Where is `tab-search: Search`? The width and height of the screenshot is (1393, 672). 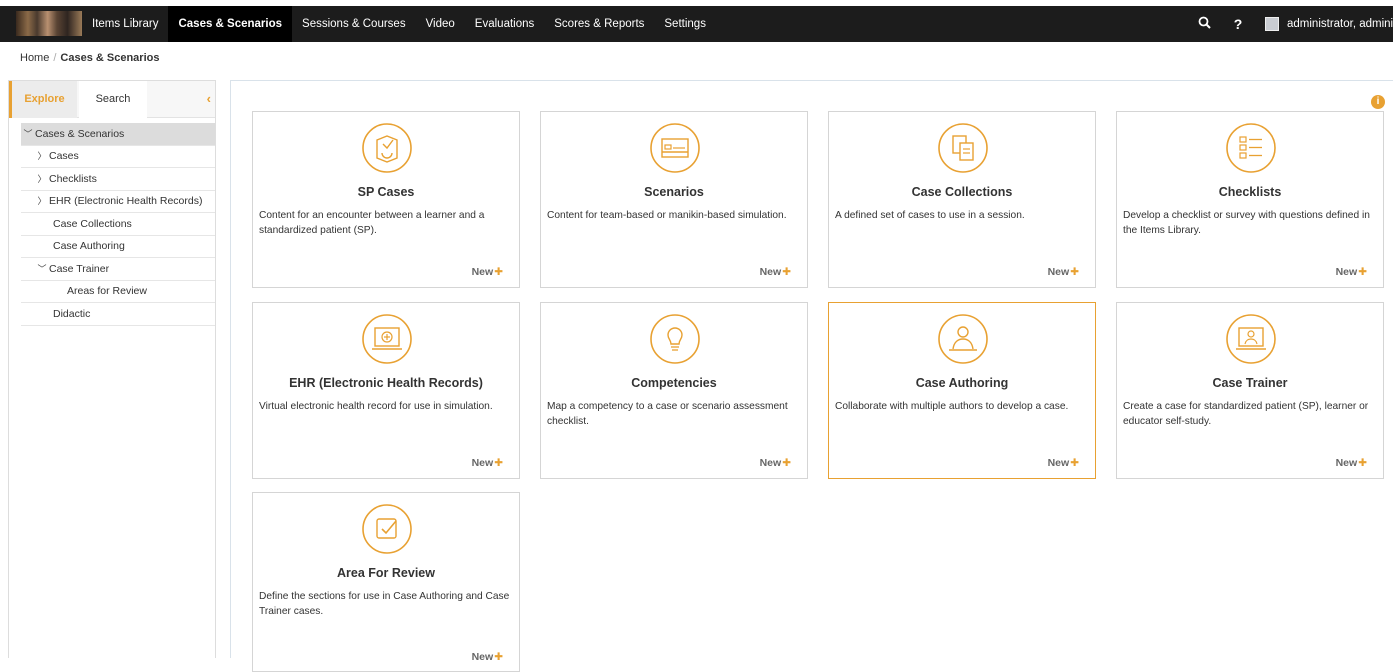 tab-search: Search is located at coordinates (113, 99).